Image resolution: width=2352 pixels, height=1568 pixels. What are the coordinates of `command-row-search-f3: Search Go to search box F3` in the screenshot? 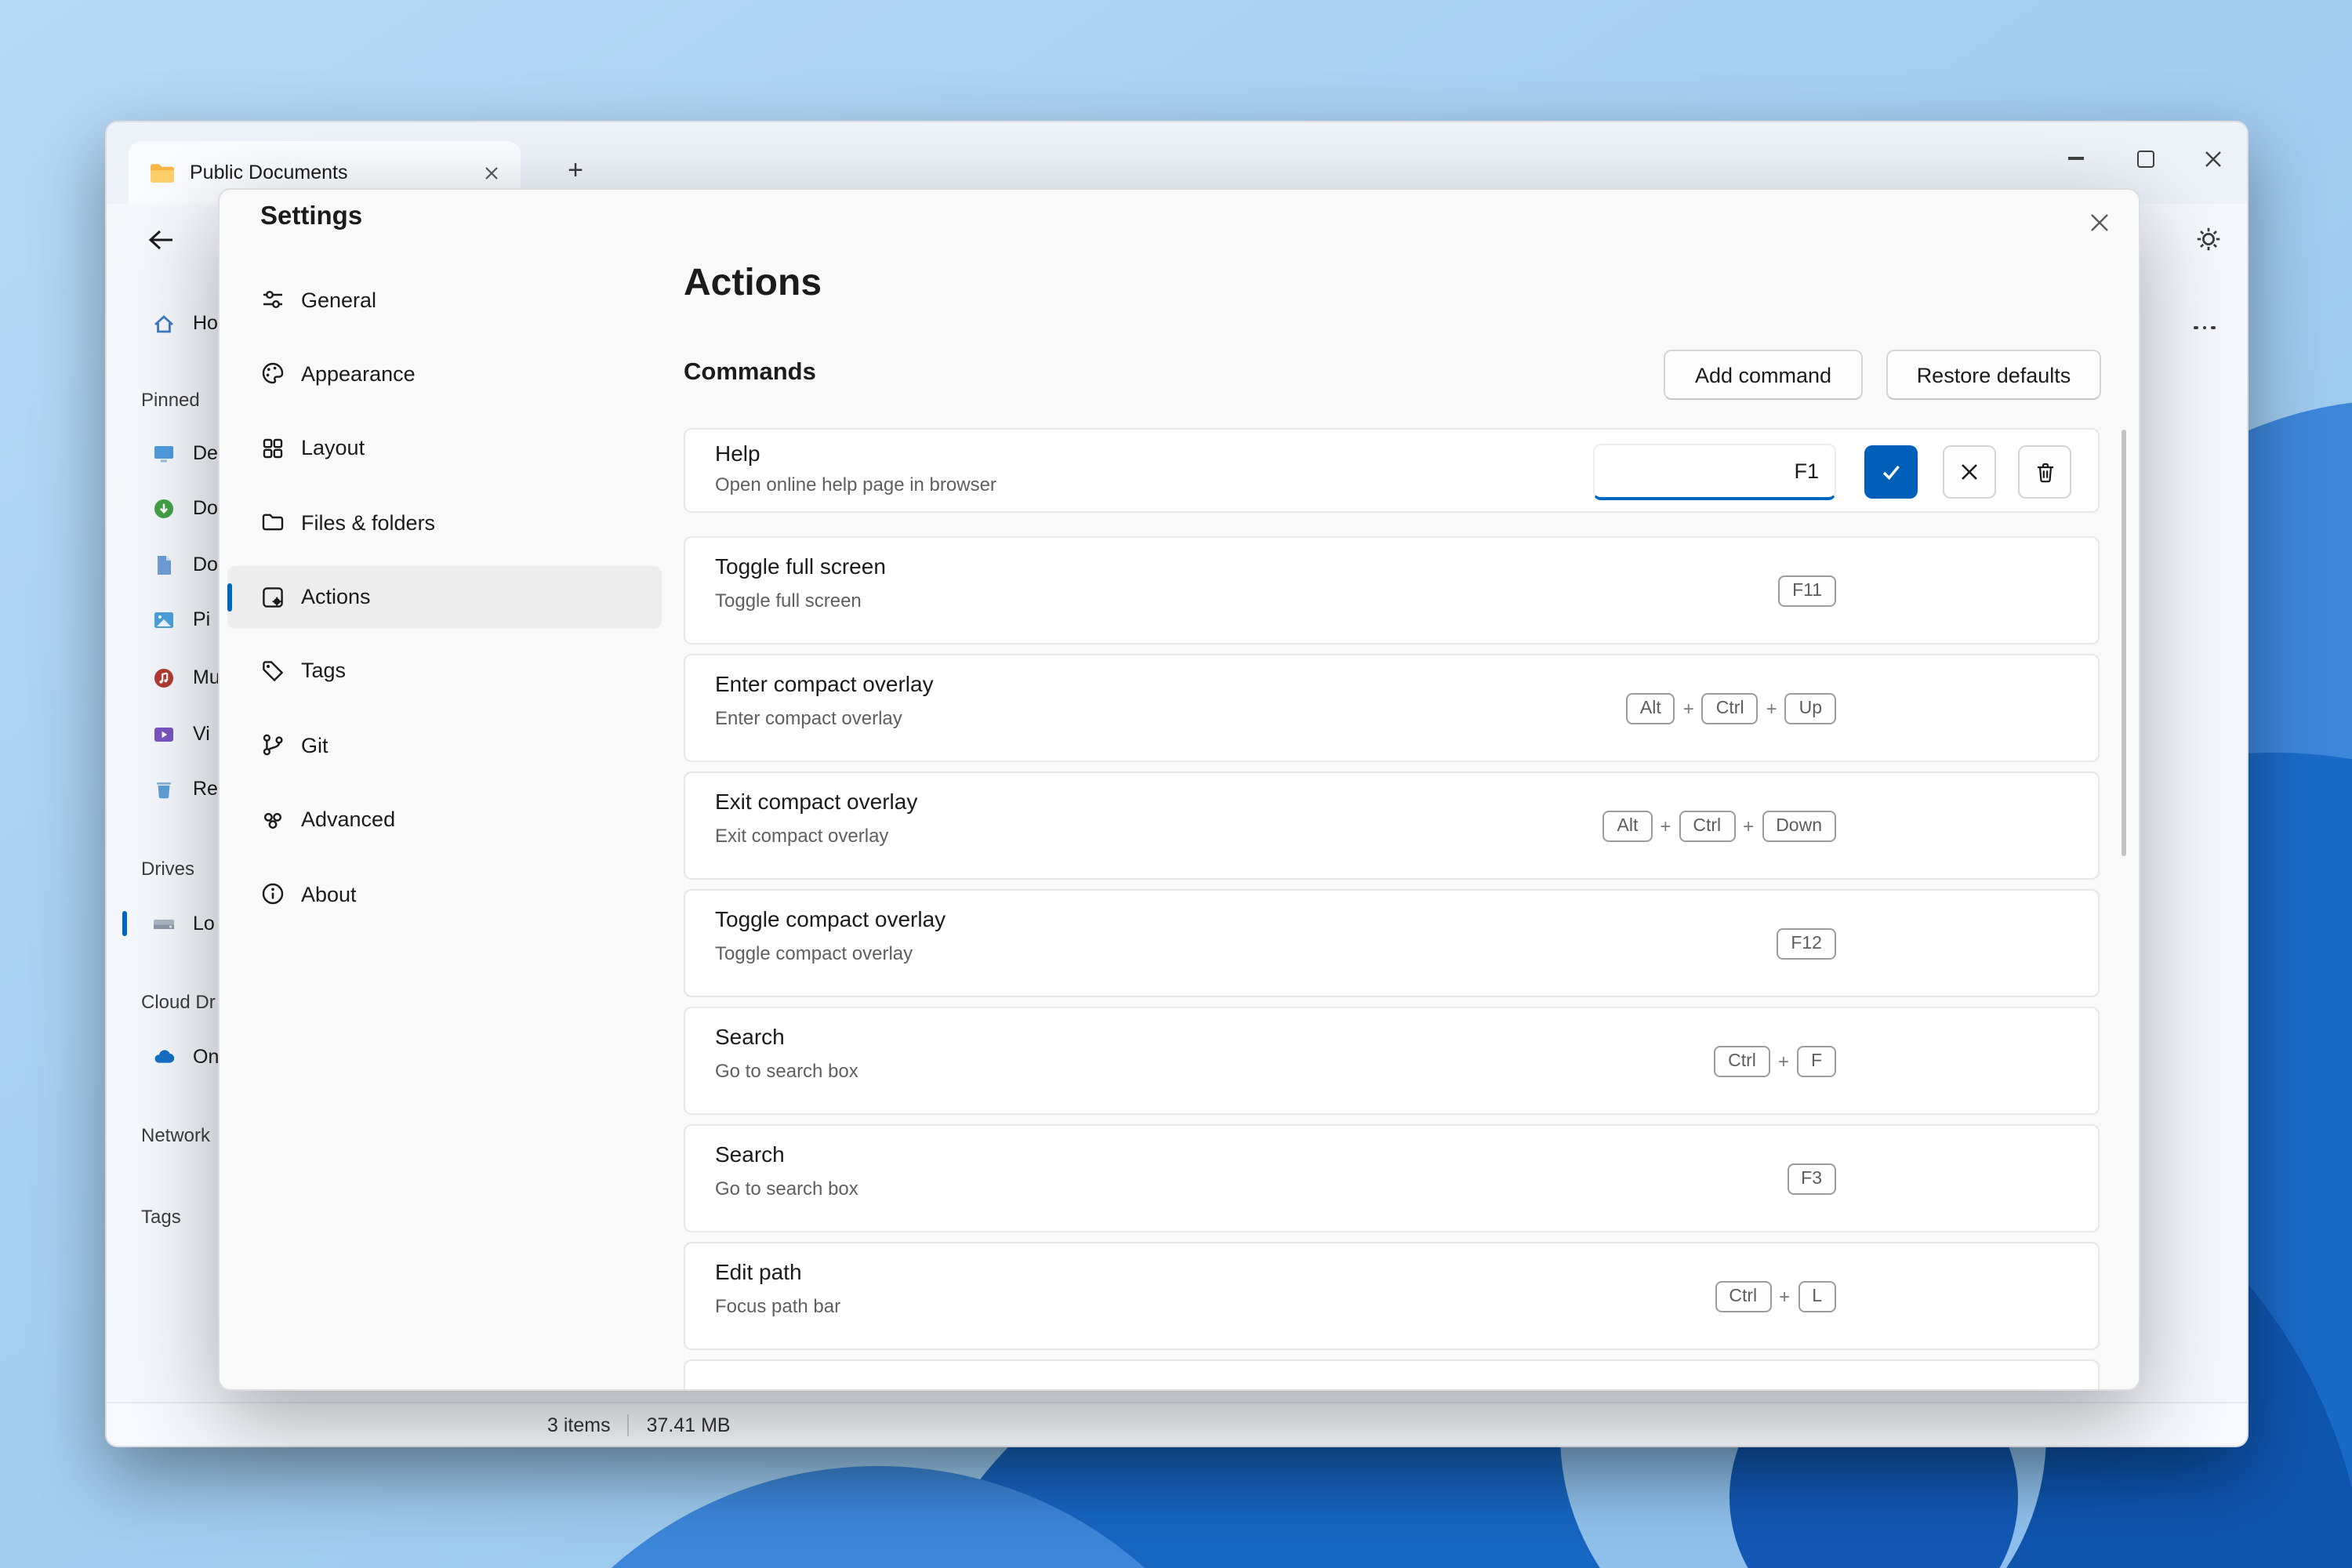 It's located at (1392, 1178).